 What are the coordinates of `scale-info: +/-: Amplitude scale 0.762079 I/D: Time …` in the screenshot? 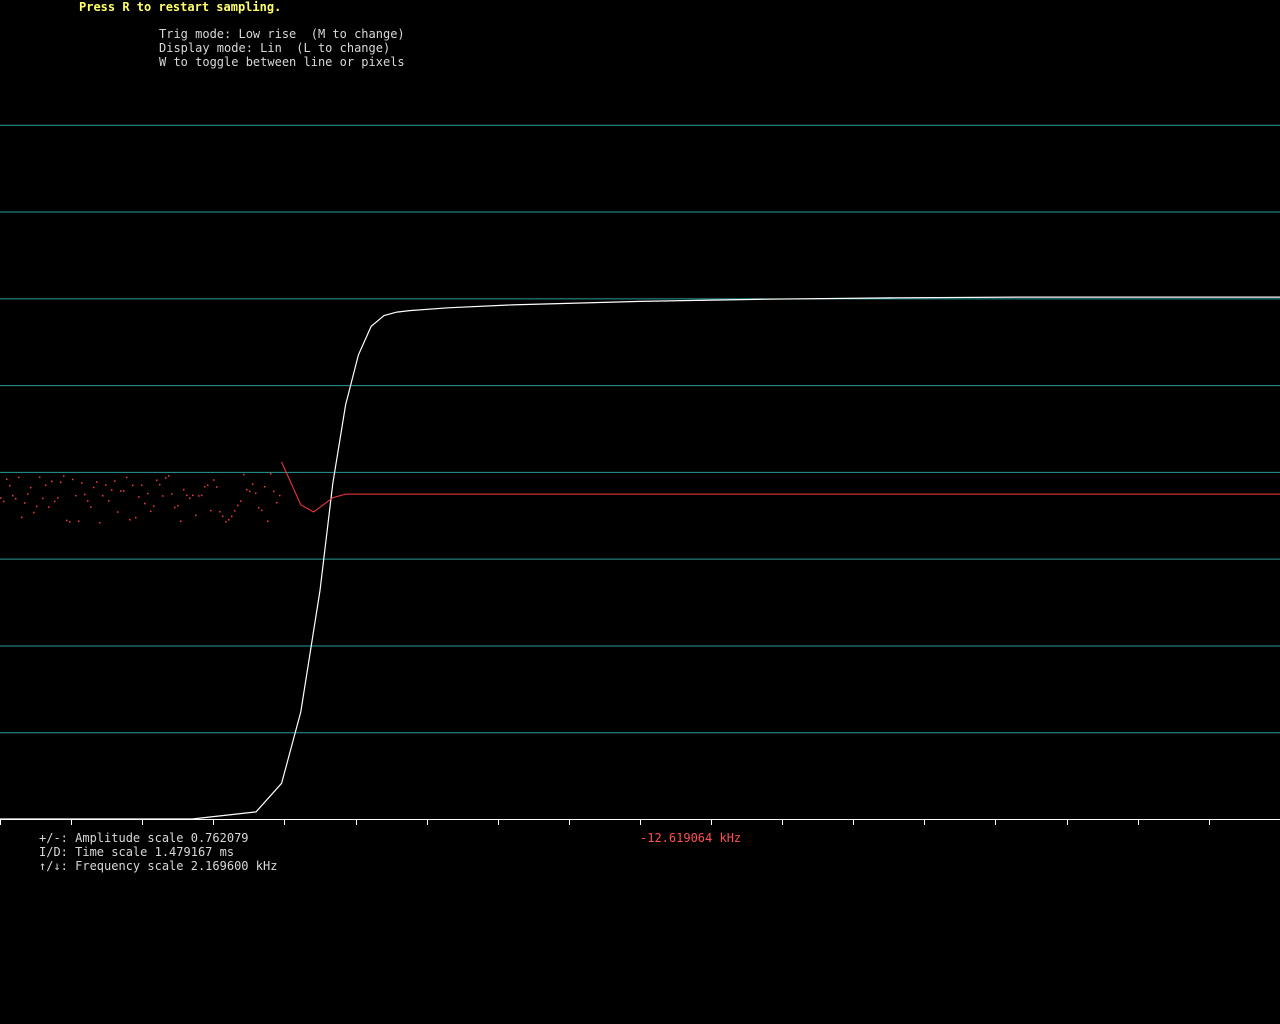 It's located at (158, 852).